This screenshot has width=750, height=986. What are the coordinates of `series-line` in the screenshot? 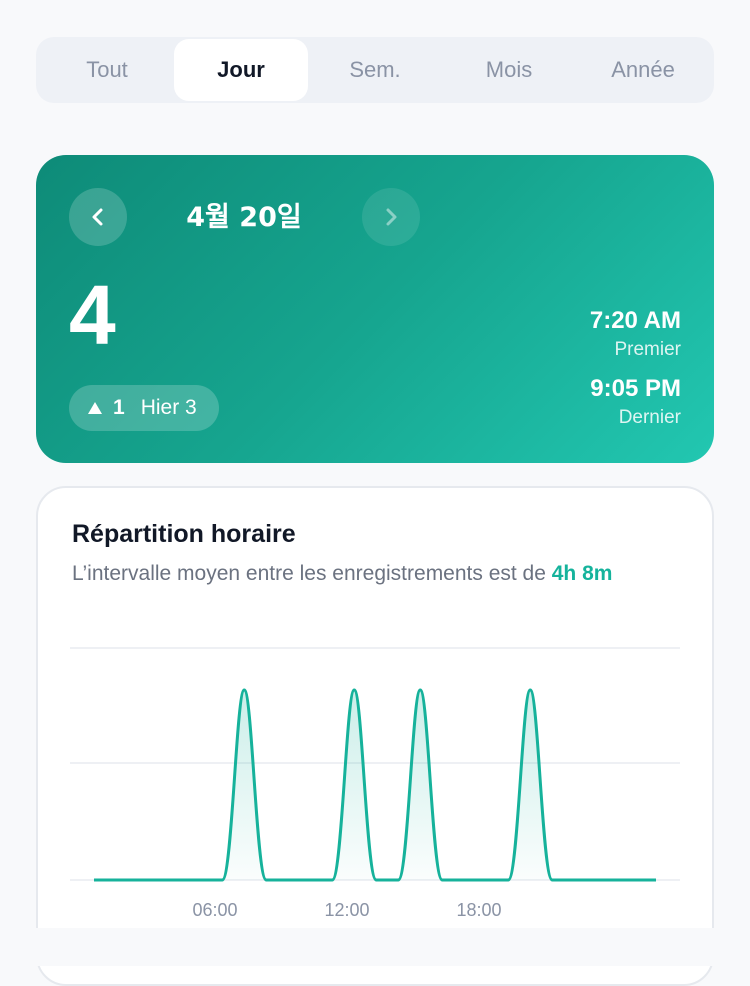 It's located at (375, 785).